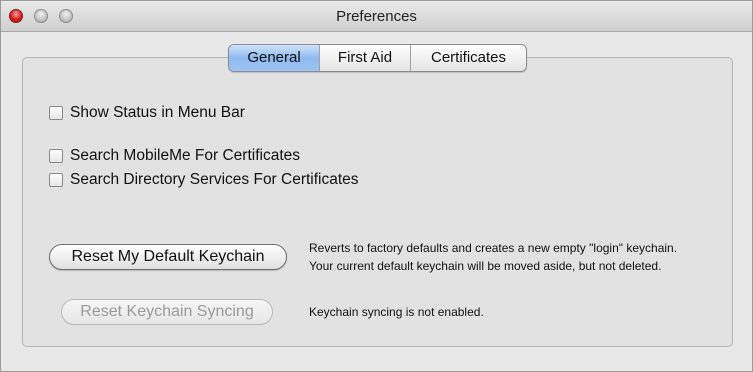 The height and width of the screenshot is (372, 753). What do you see at coordinates (274, 58) in the screenshot?
I see `tab-general: General` at bounding box center [274, 58].